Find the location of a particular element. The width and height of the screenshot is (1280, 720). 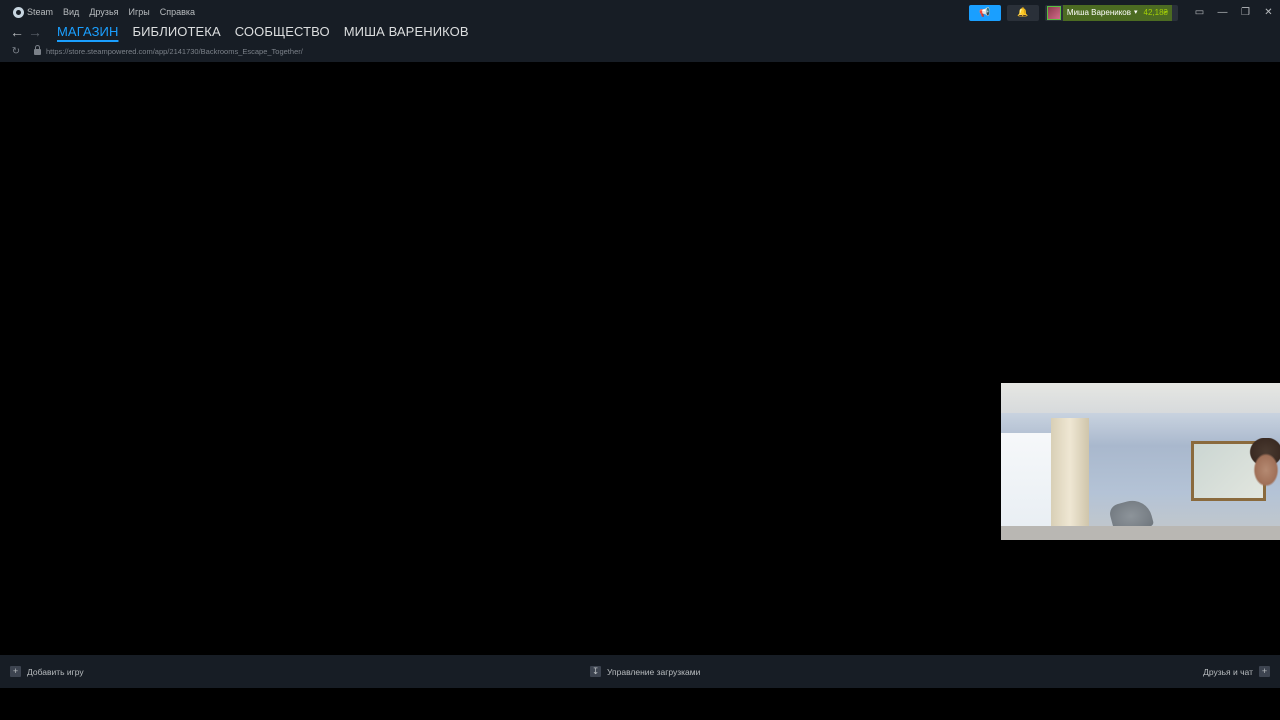

tab-profile: МИША ВАРЕНИКОВ is located at coordinates (406, 32).